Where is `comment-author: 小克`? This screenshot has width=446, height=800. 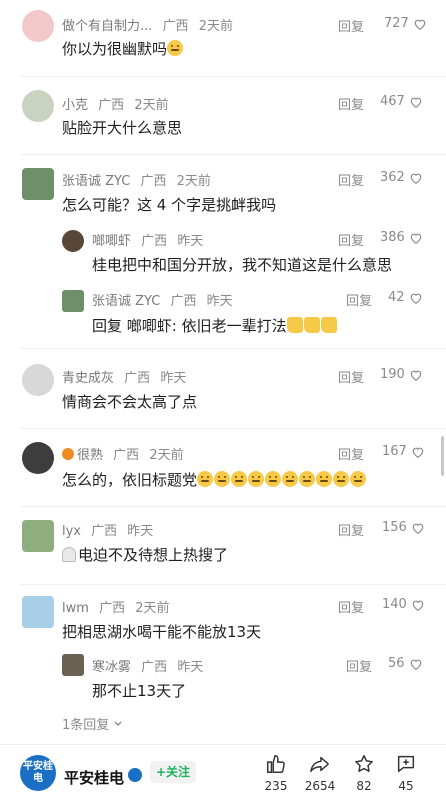 comment-author: 小克 is located at coordinates (75, 105).